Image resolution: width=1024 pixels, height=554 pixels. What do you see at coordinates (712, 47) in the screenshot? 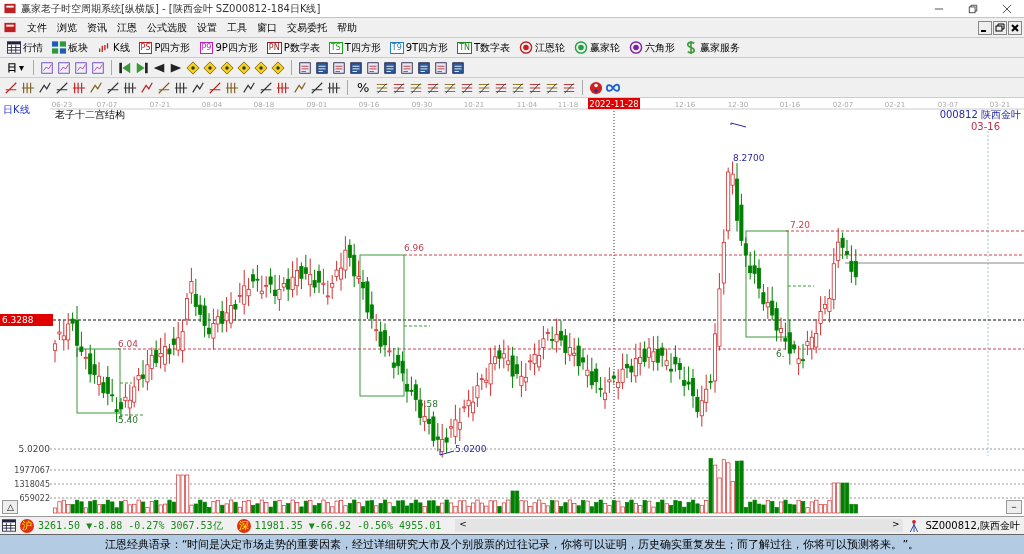
I see `toolbar-button: 赢家服务` at bounding box center [712, 47].